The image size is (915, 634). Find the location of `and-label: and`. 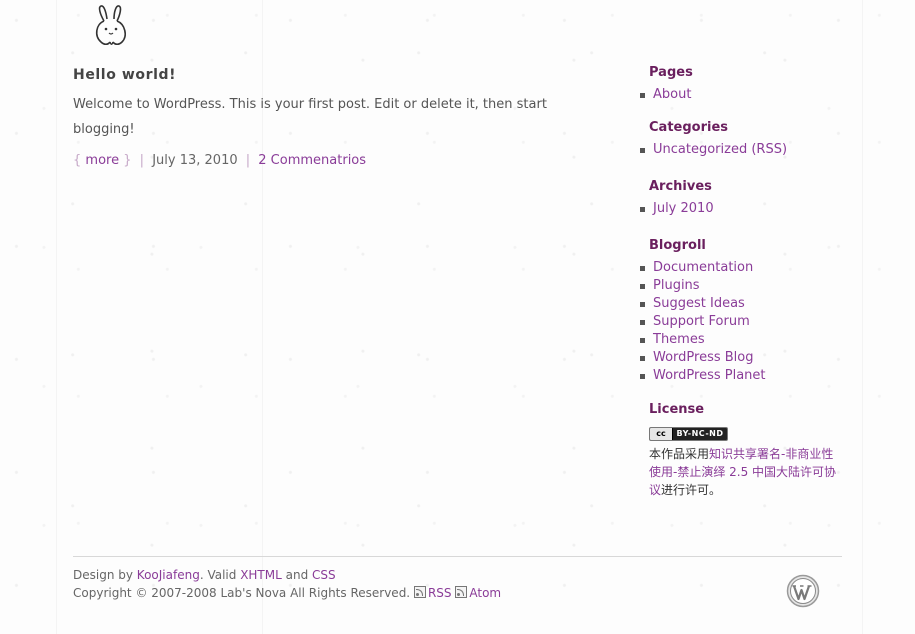

and-label: and is located at coordinates (297, 575).